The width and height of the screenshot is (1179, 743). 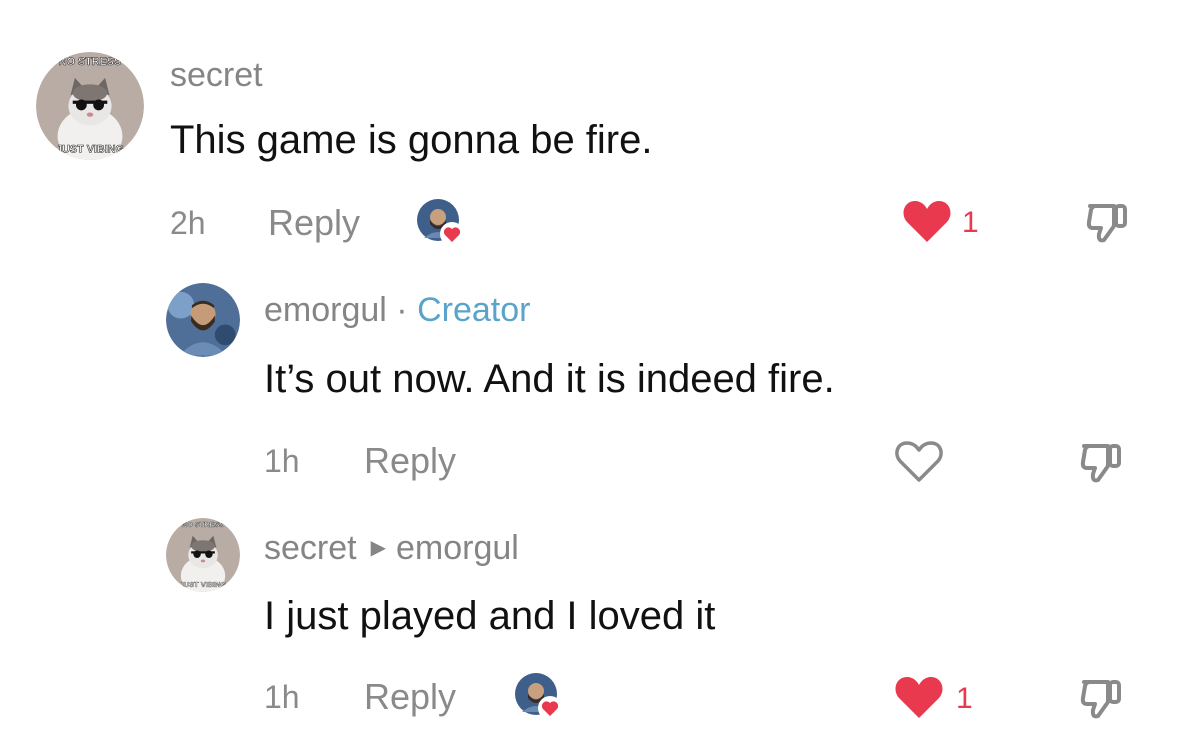 I want to click on bearded-man-avatar-icon, so click(x=203, y=320).